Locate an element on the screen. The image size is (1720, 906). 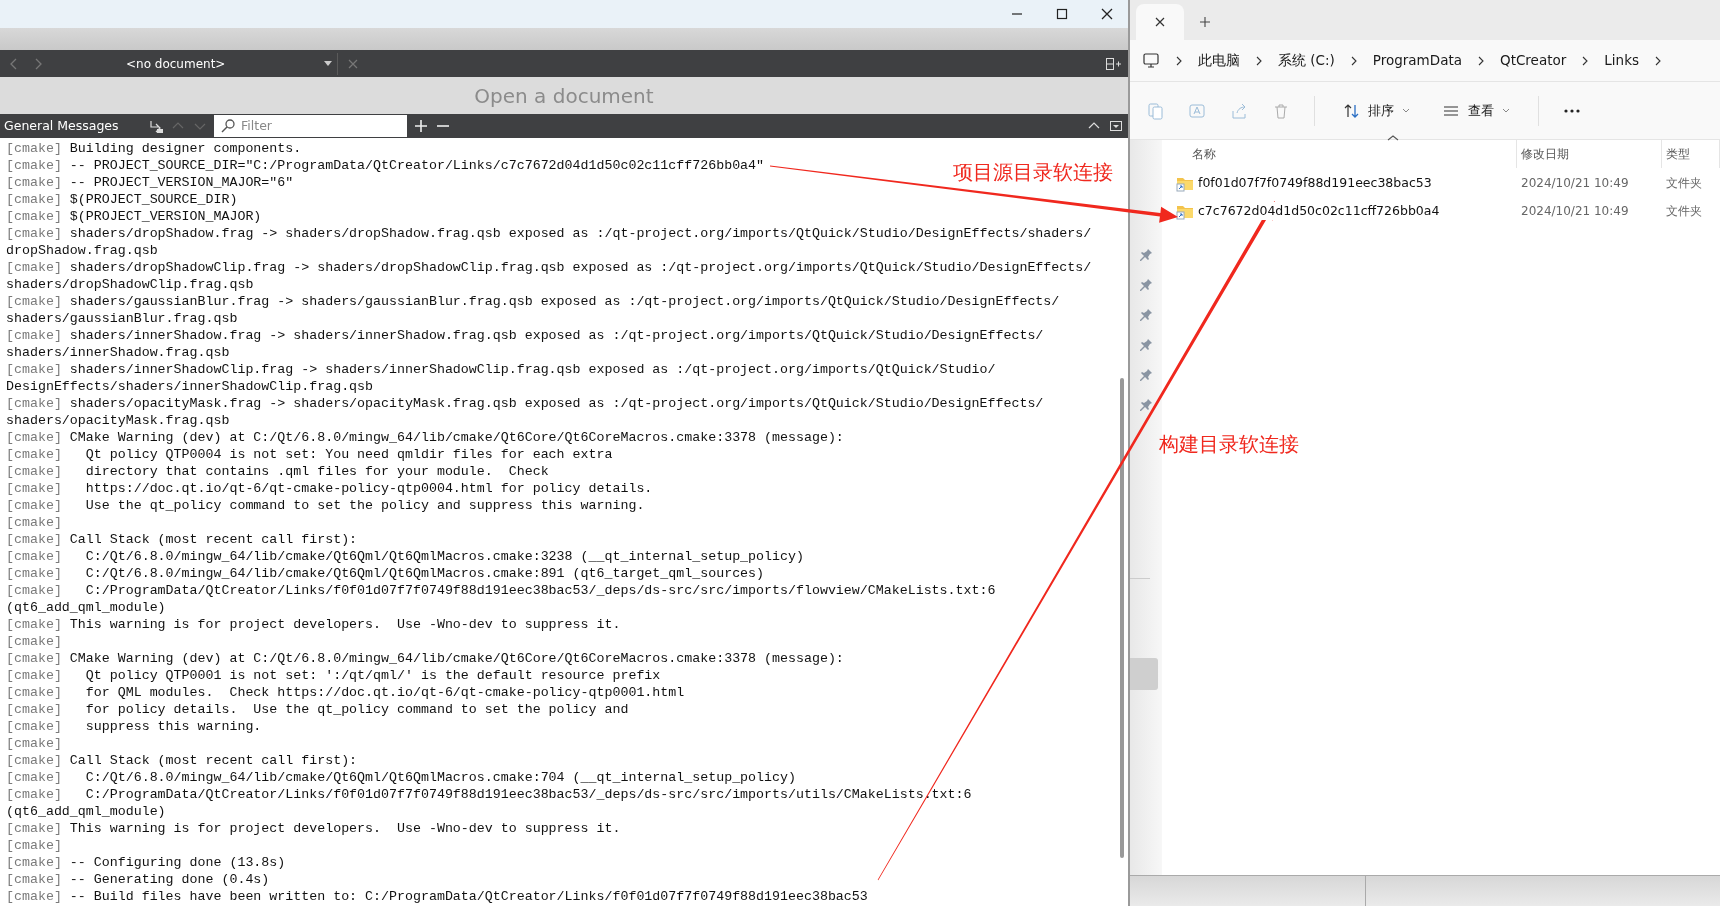
log-line: shaders/dropShadow.frag -> shaders/dropShadow.frag.qsb exposed as :/qt-project.org/imports/QtQuick/Studio/DesignEffects/shaders/ is located at coordinates (580, 233).